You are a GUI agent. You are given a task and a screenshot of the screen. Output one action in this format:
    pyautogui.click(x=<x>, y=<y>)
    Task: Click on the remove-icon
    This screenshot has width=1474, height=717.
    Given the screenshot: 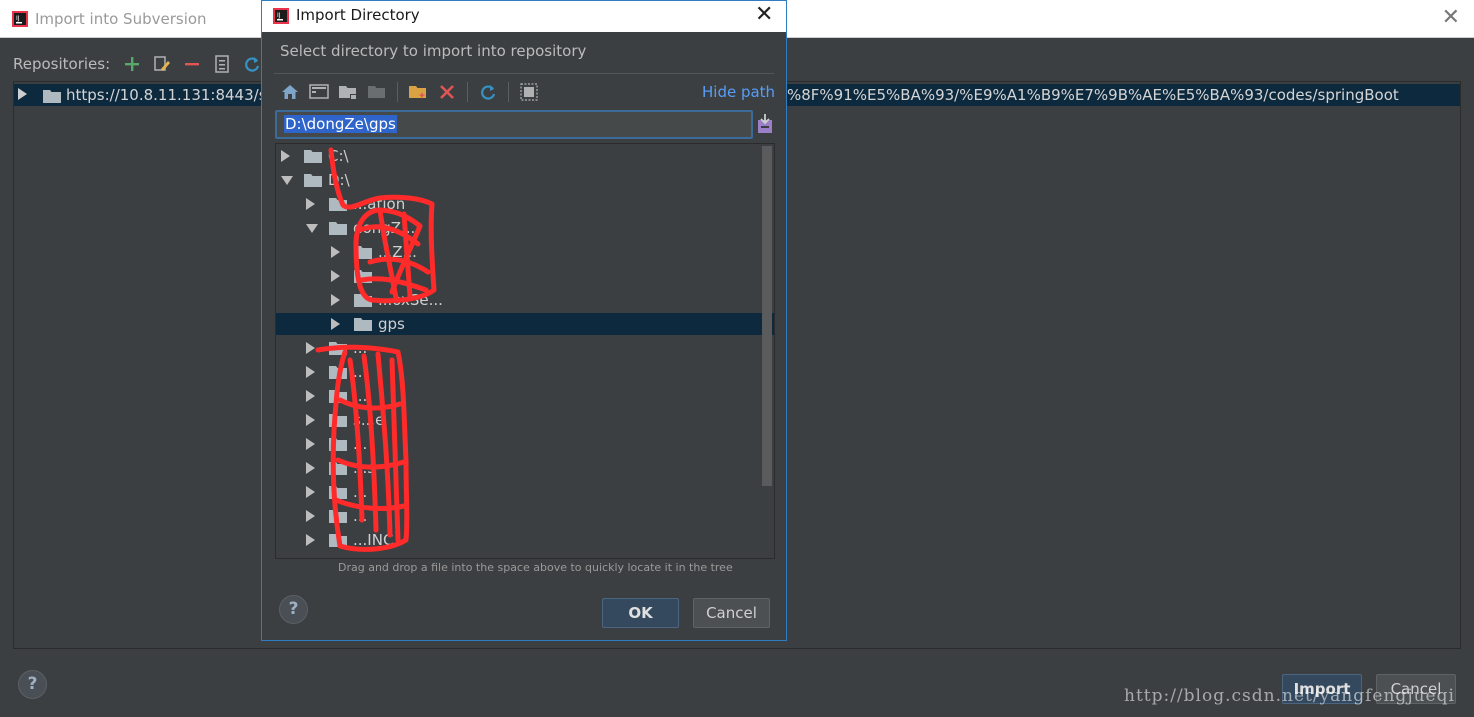 What is the action you would take?
    pyautogui.click(x=192, y=64)
    